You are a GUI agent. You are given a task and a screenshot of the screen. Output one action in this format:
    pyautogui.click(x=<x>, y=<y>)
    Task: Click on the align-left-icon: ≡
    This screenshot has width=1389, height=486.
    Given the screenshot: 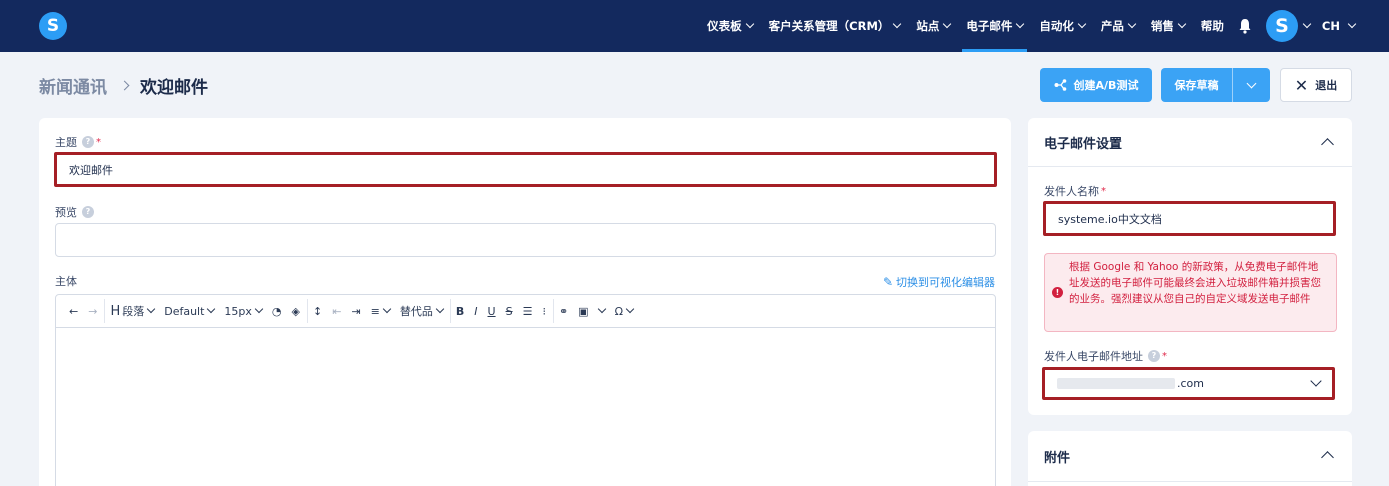 What is the action you would take?
    pyautogui.click(x=375, y=311)
    